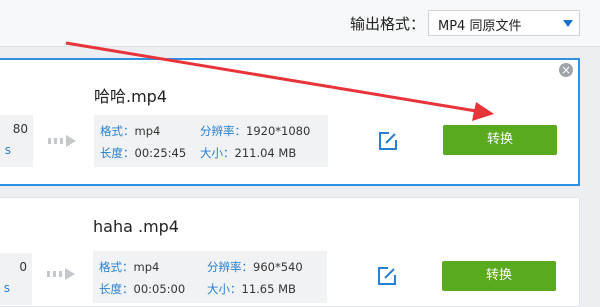 Image resolution: width=600 pixels, height=307 pixels. I want to click on size-field: 大小：211.04 MB, so click(248, 153).